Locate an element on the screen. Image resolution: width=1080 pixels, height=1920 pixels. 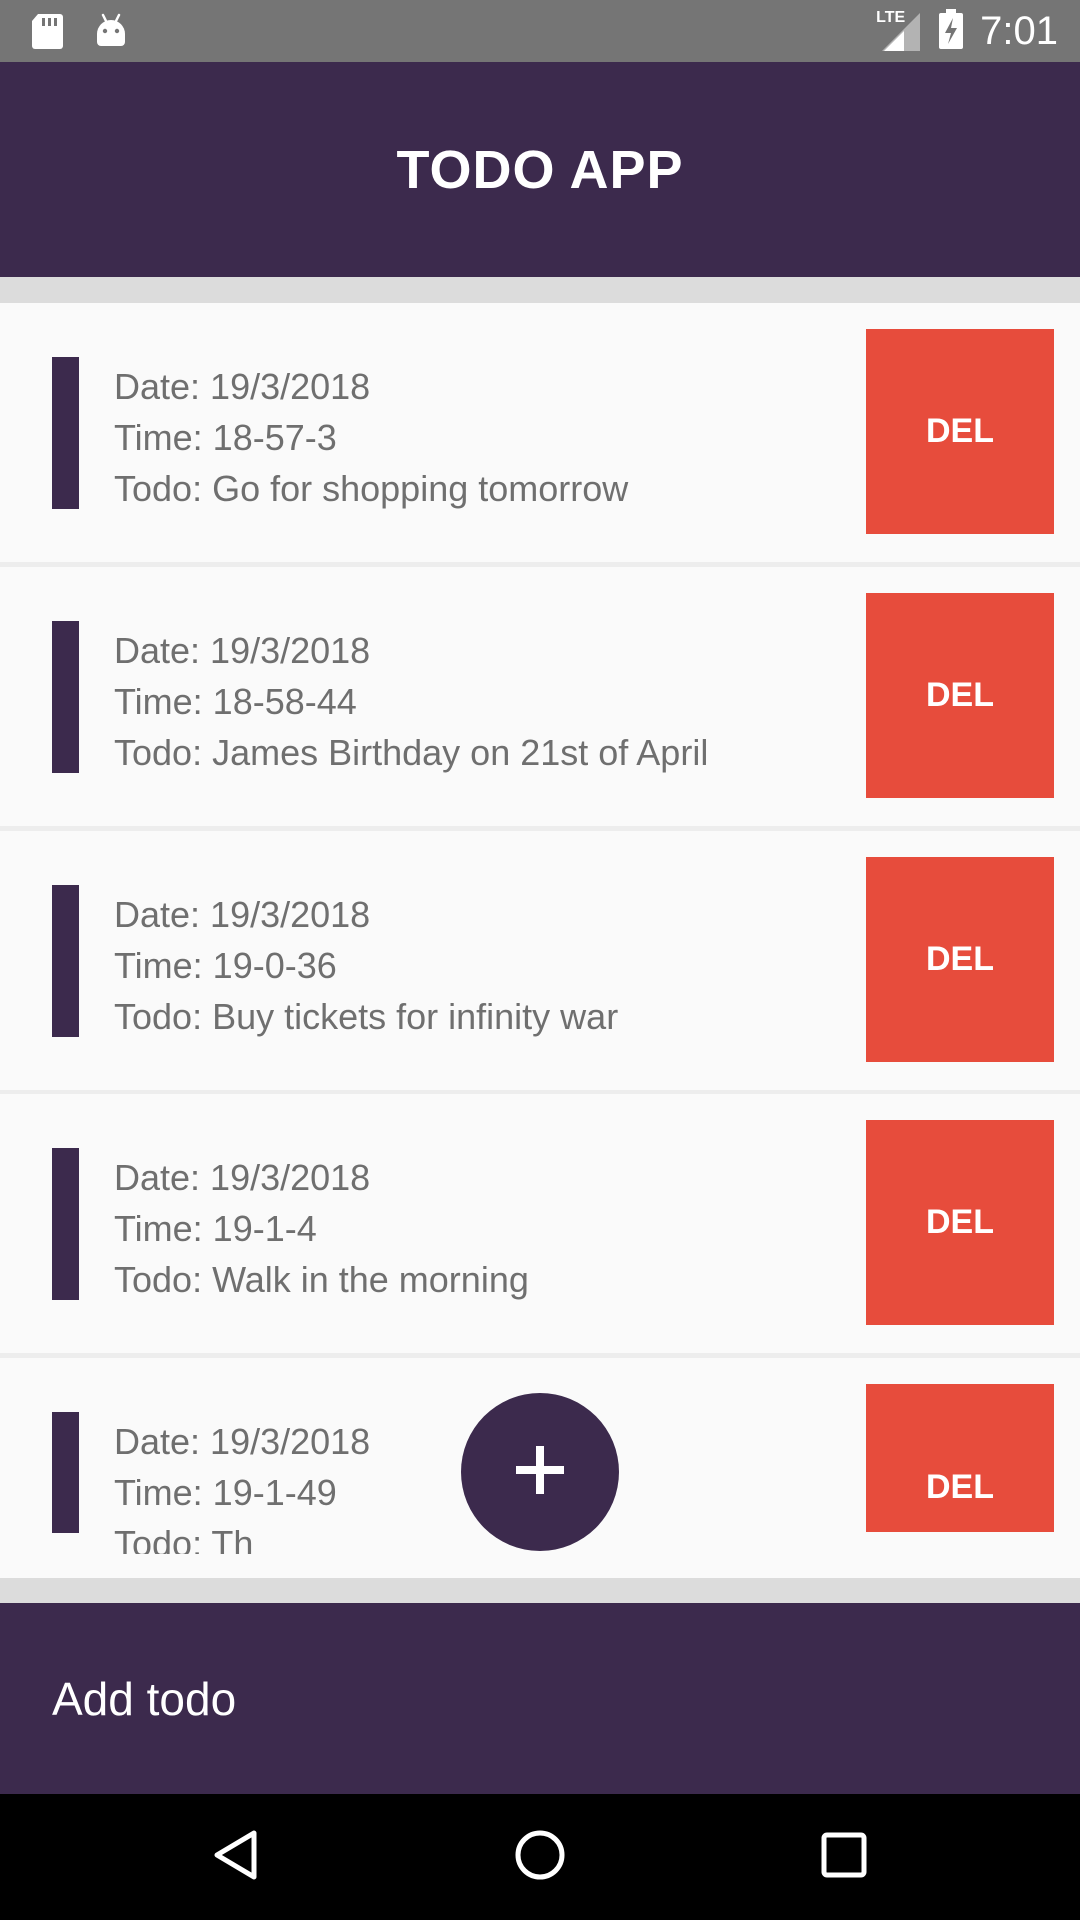
back-button is located at coordinates (236, 1857).